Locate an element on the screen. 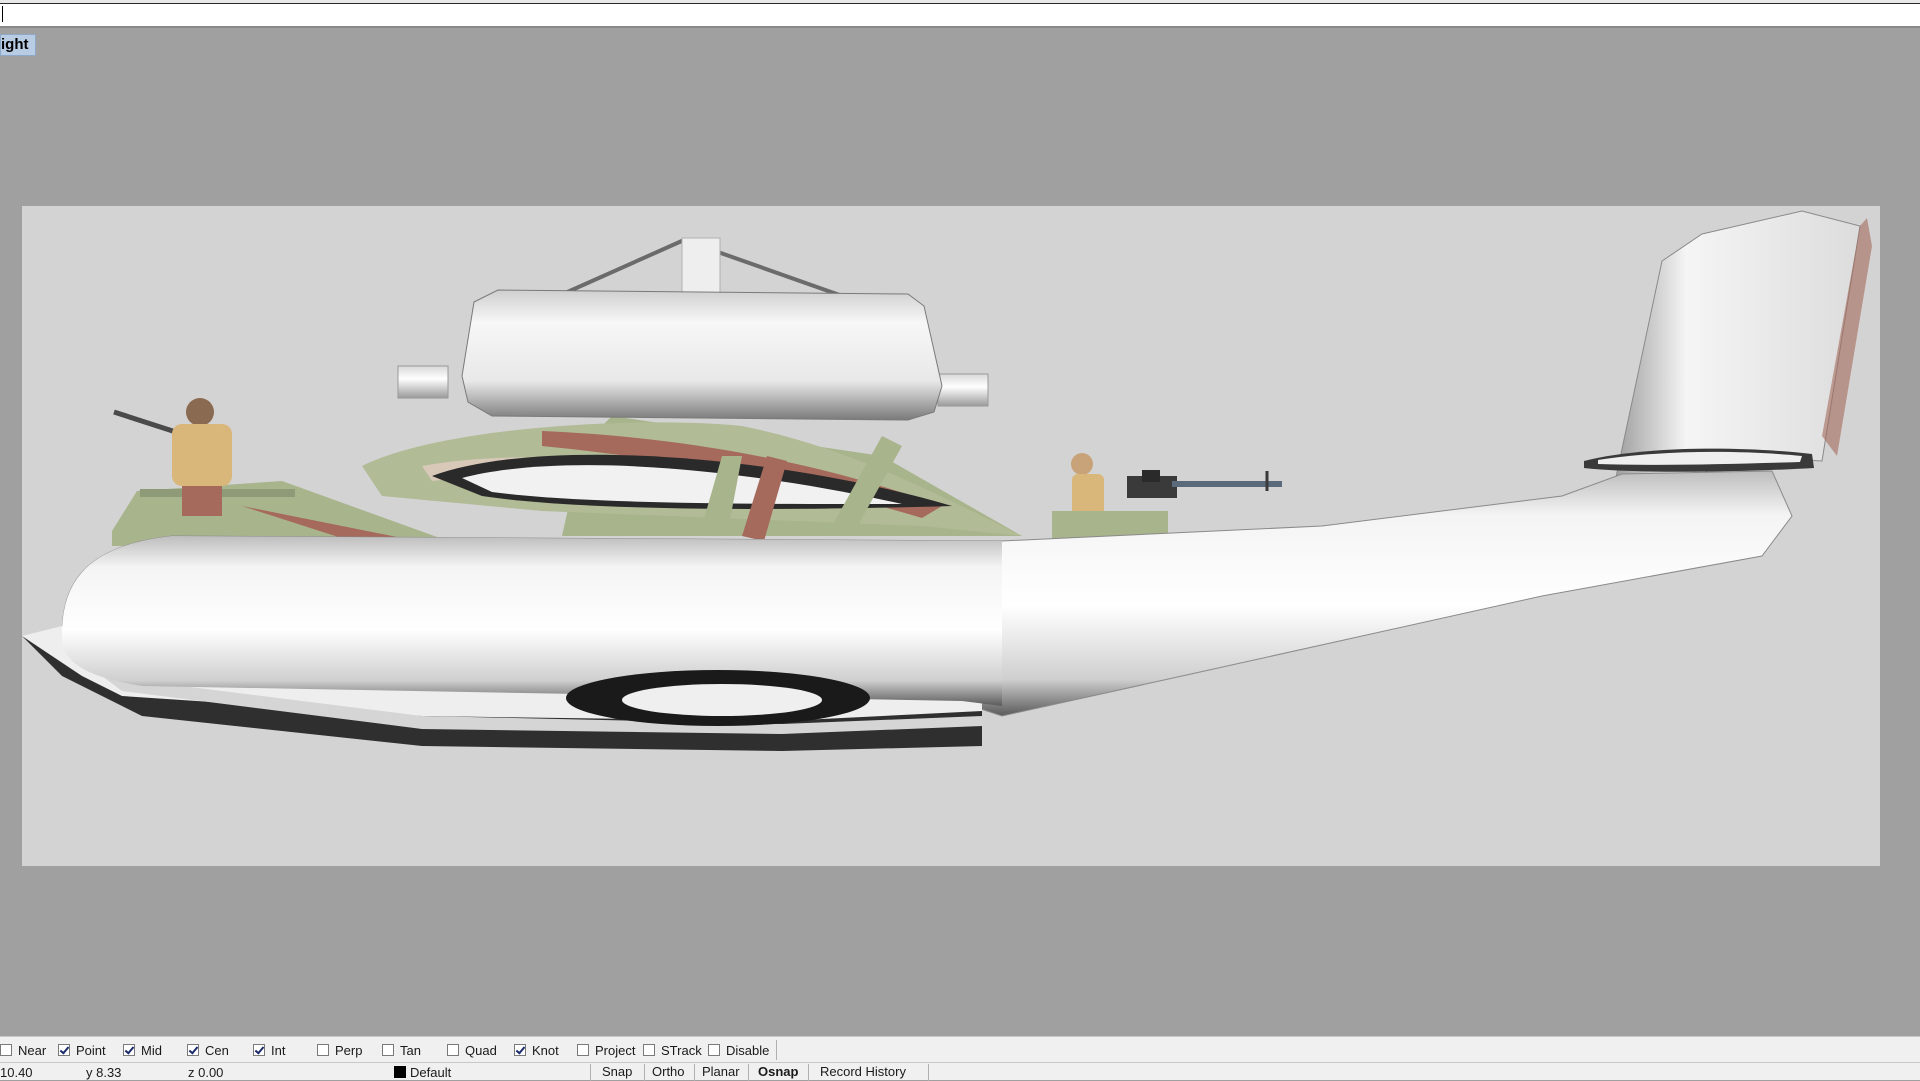  osnap-int: Int is located at coordinates (269, 1050).